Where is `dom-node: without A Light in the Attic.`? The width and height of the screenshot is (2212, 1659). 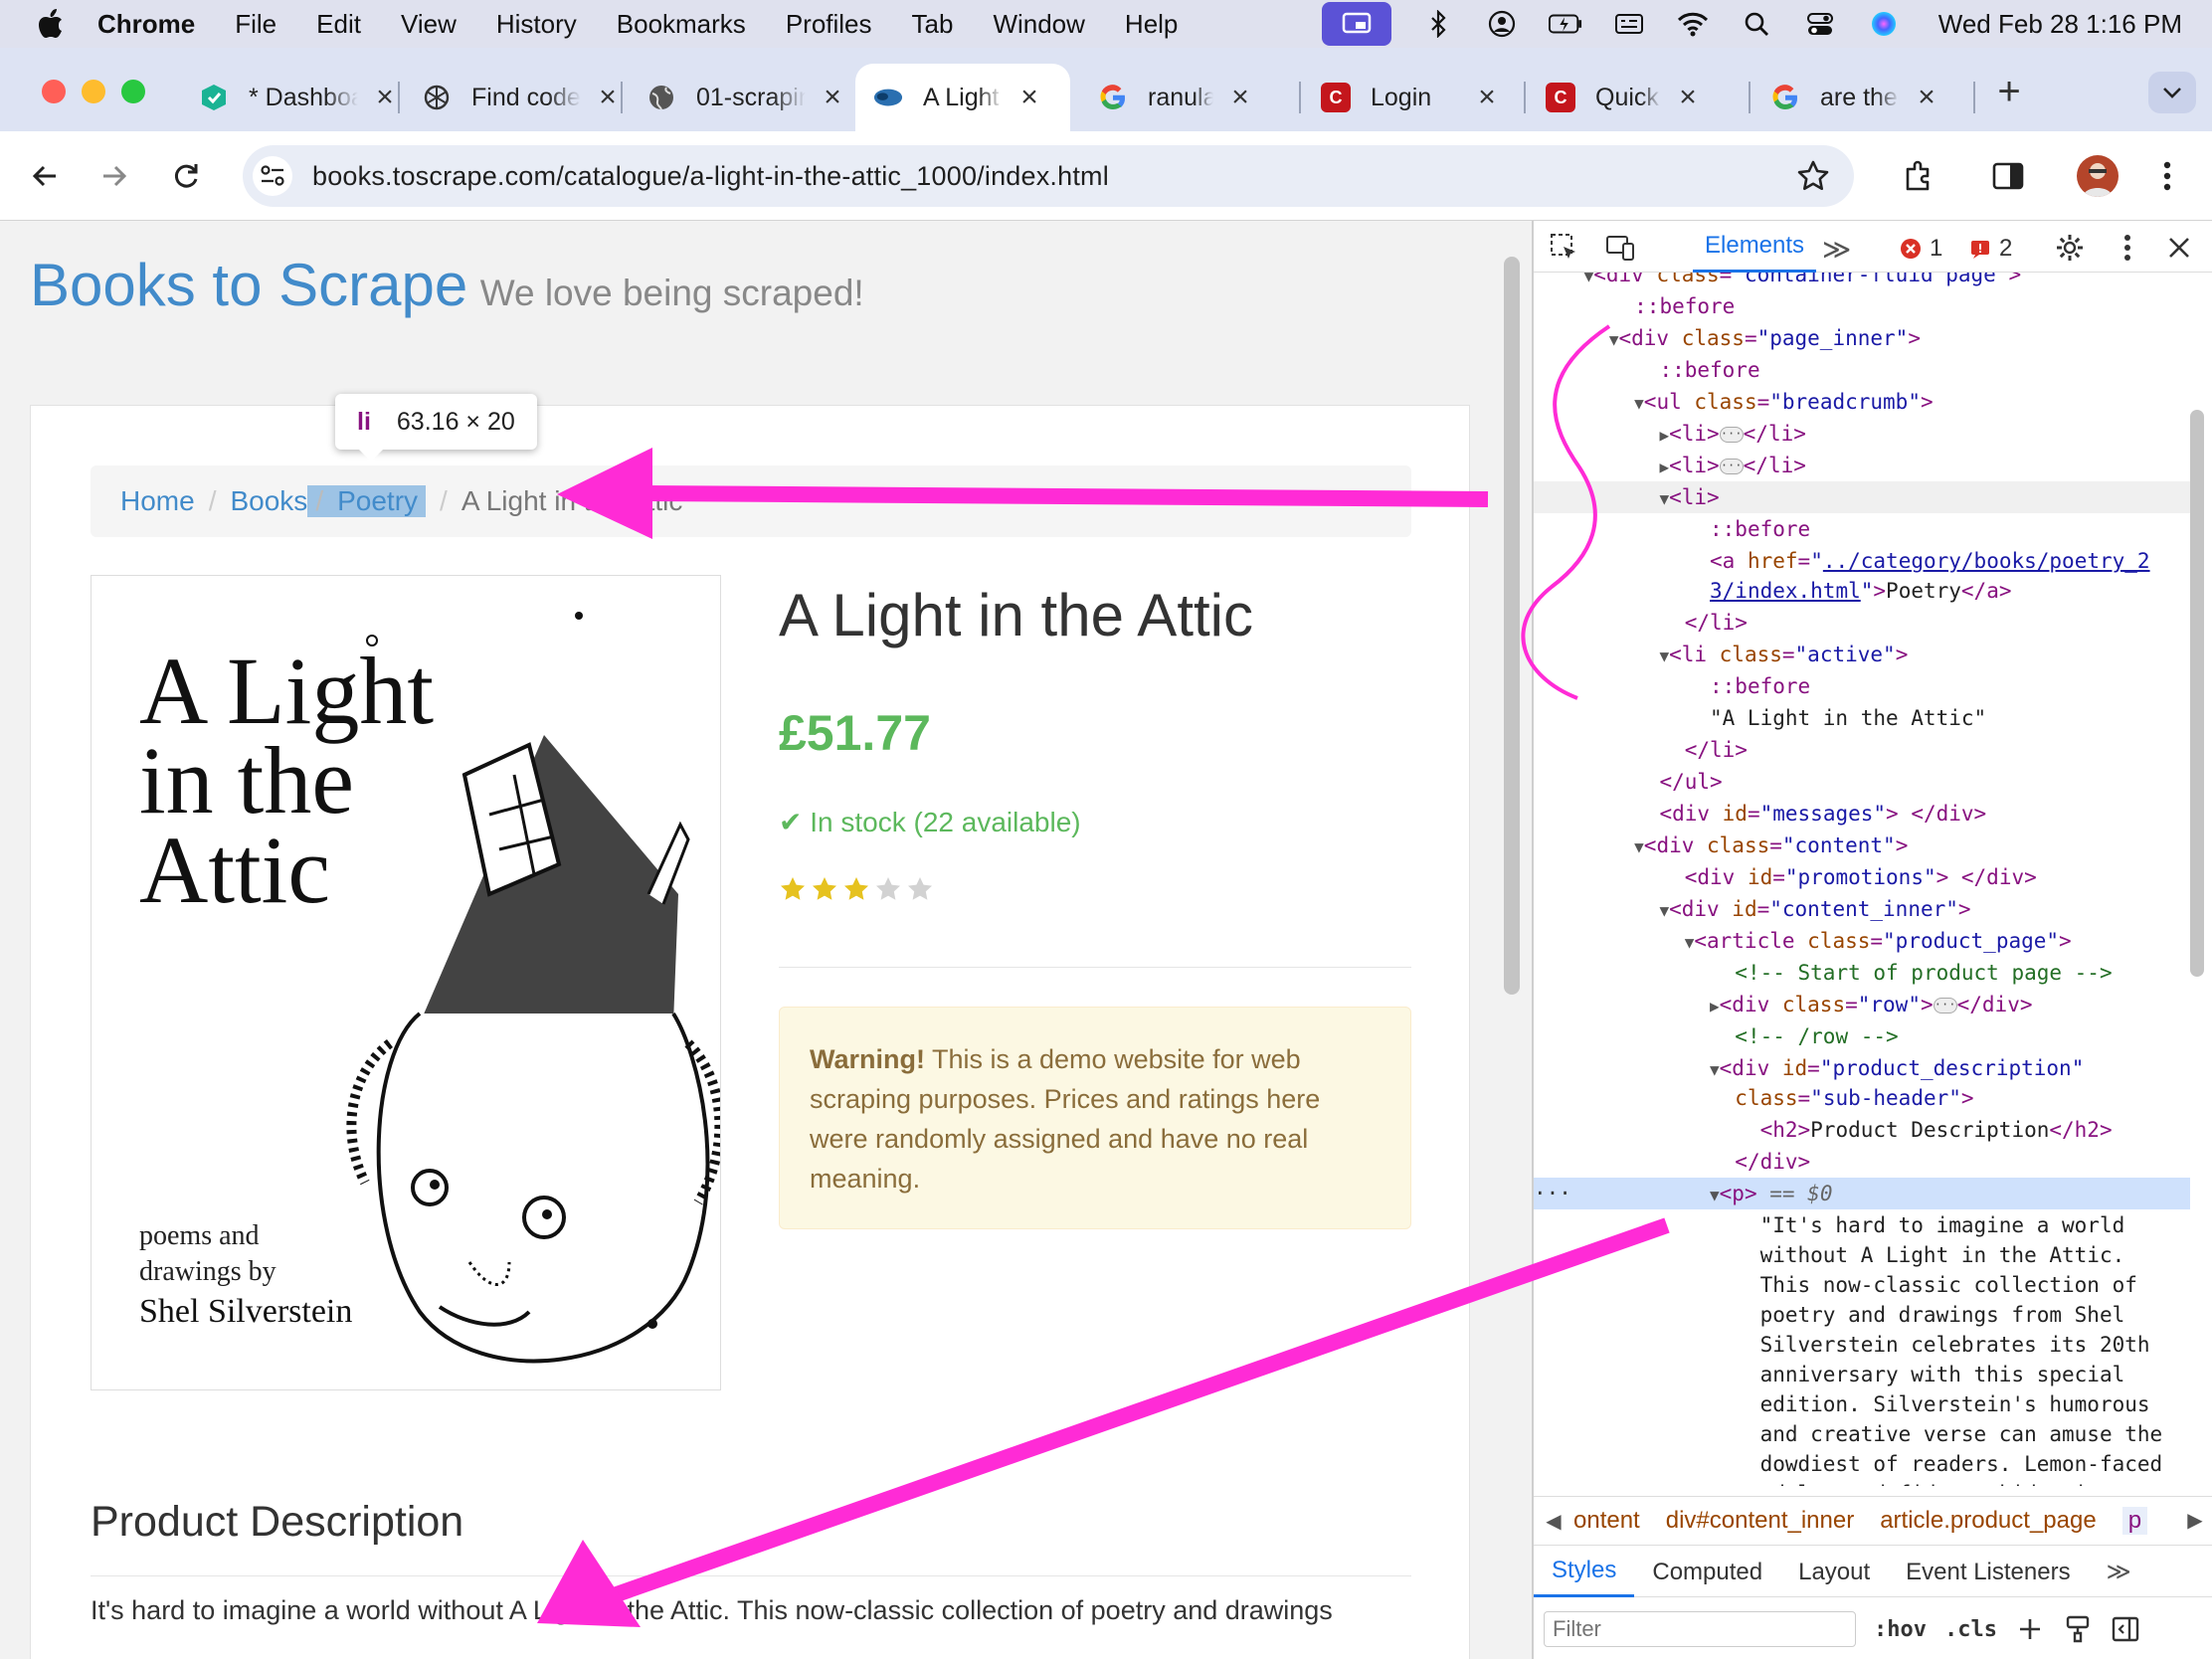
dom-node: without A Light in the Attic. is located at coordinates (1862, 1255).